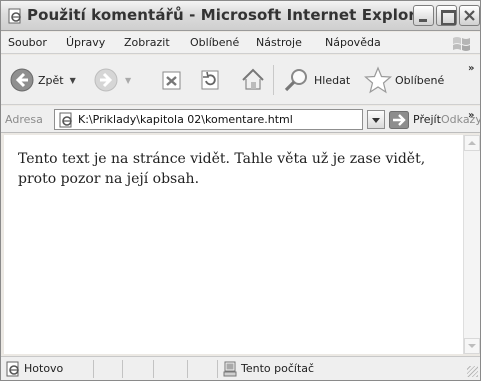 This screenshot has width=481, height=381. Describe the element at coordinates (273, 80) in the screenshot. I see `toolbar-separator` at that location.